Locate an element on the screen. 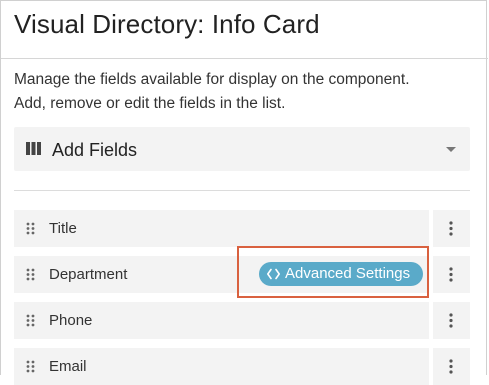 This screenshot has height=385, width=489. code-icon is located at coordinates (273, 274).